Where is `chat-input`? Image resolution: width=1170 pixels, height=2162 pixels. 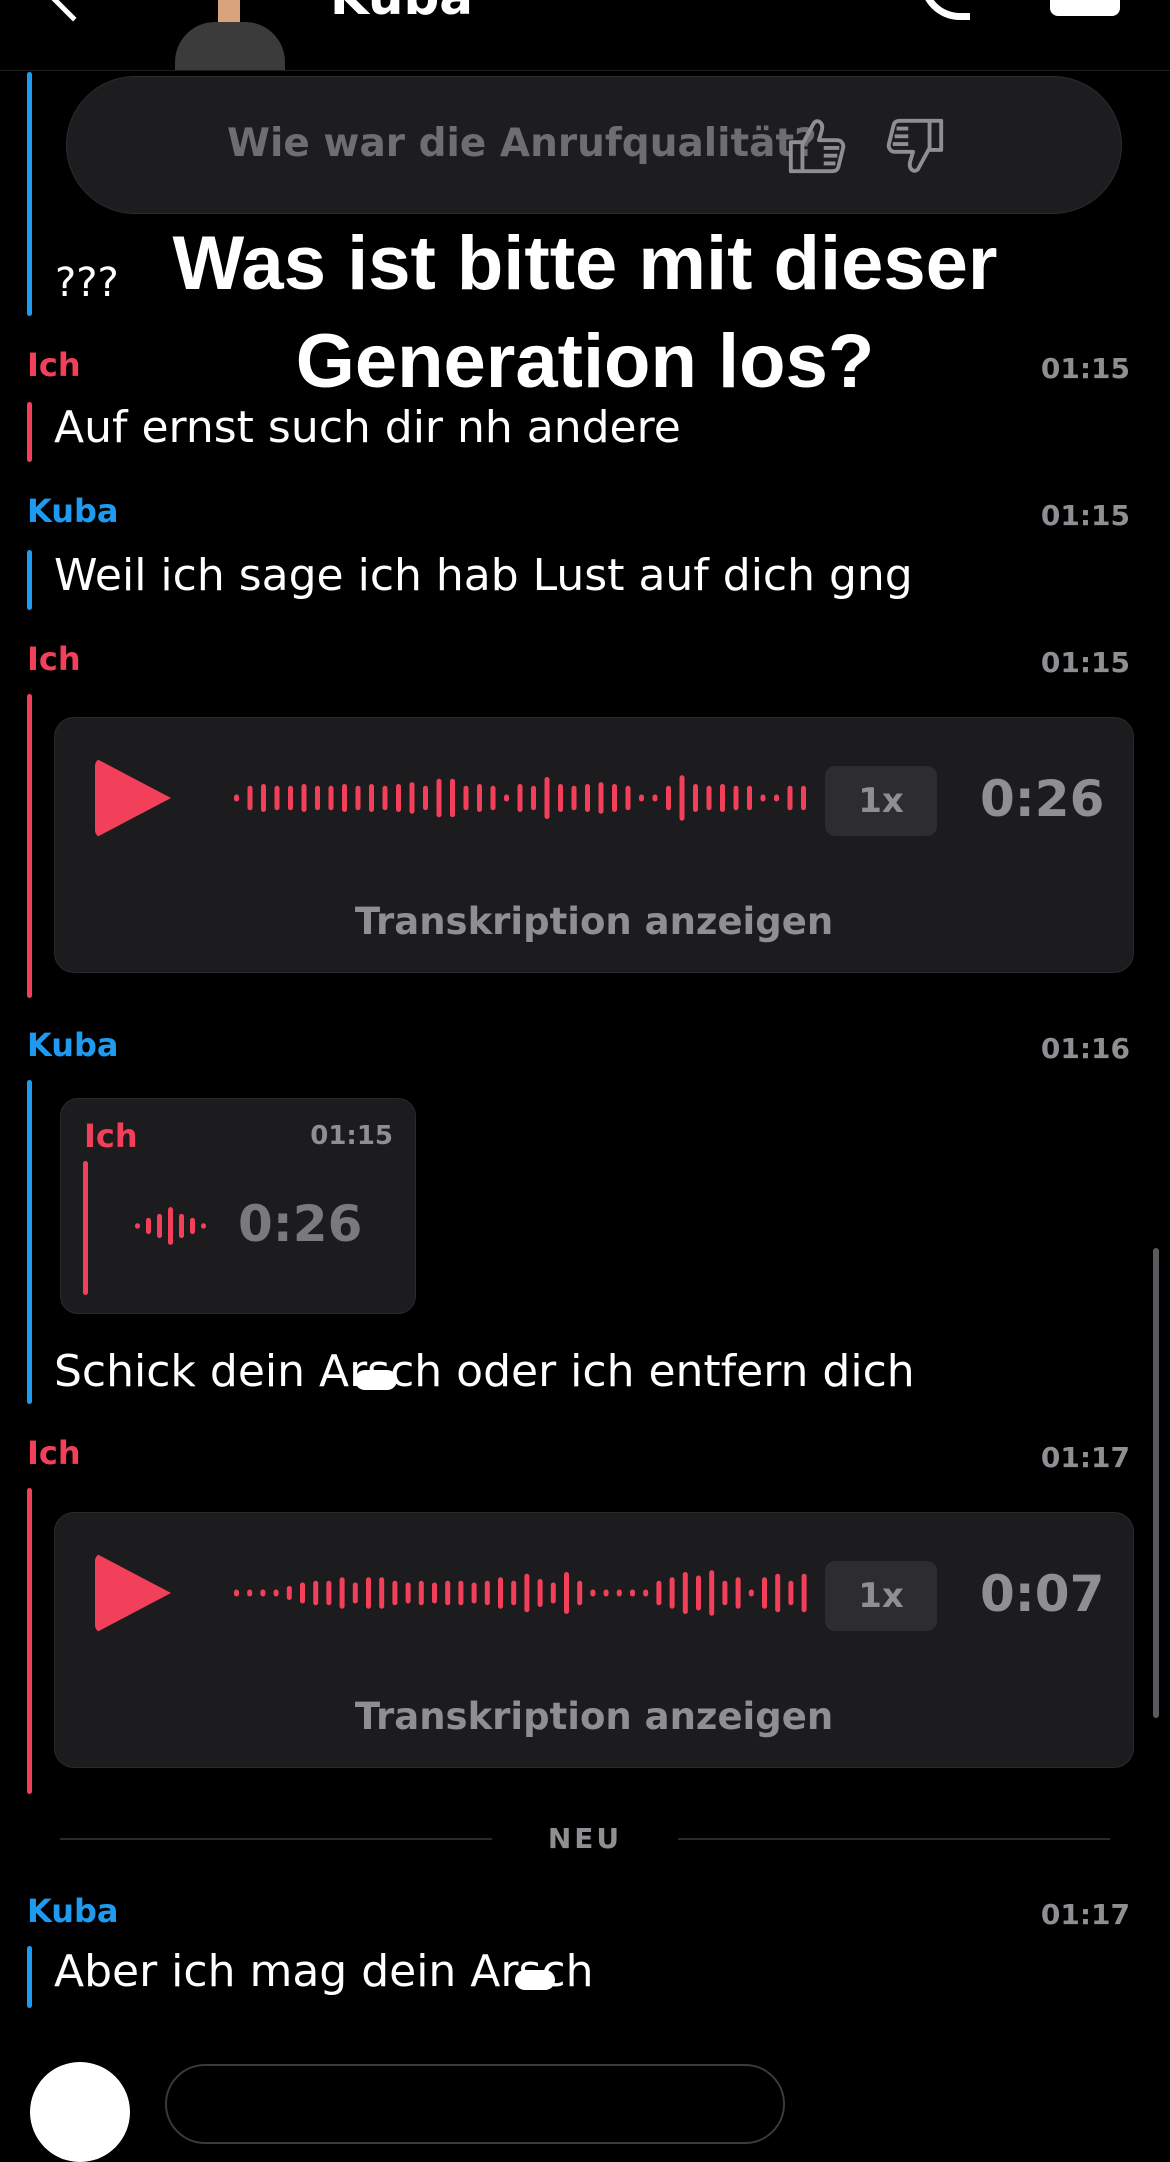
chat-input is located at coordinates (475, 2104).